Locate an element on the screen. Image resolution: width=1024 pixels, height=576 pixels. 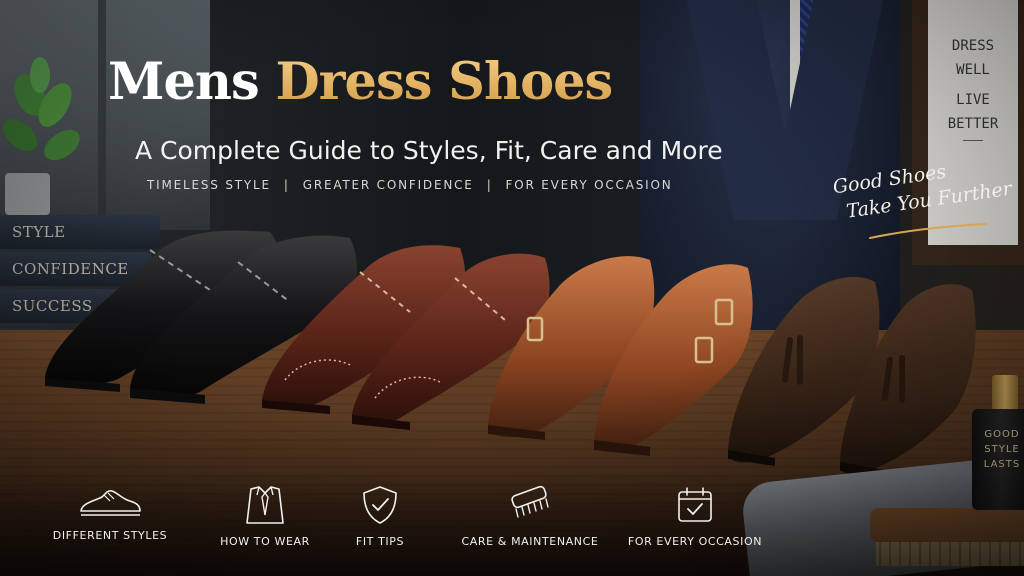
bottle-label: GOOD STYLE LASTS is located at coordinates (1002, 449).